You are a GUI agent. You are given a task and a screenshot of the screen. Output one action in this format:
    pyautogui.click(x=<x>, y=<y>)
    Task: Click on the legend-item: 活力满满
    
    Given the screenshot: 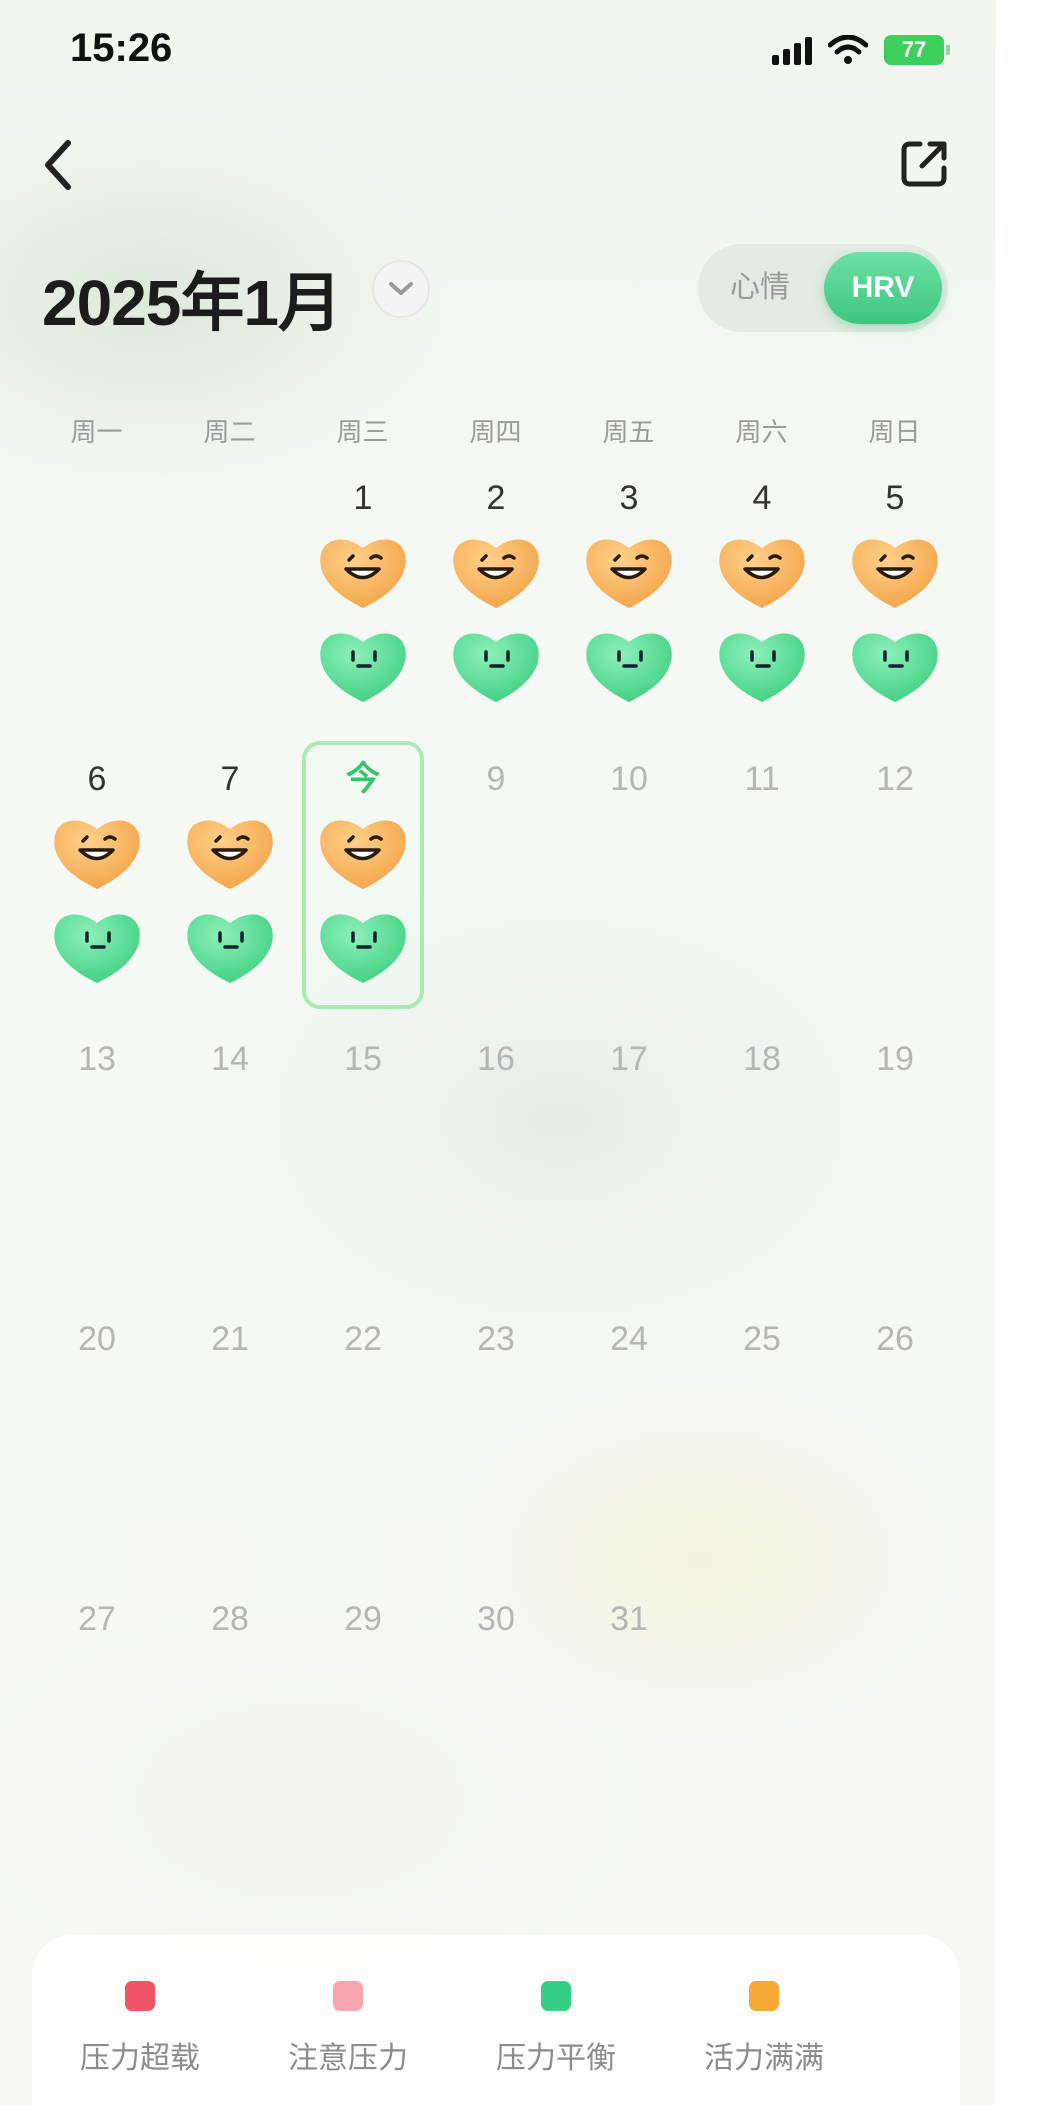 What is the action you would take?
    pyautogui.click(x=764, y=2029)
    